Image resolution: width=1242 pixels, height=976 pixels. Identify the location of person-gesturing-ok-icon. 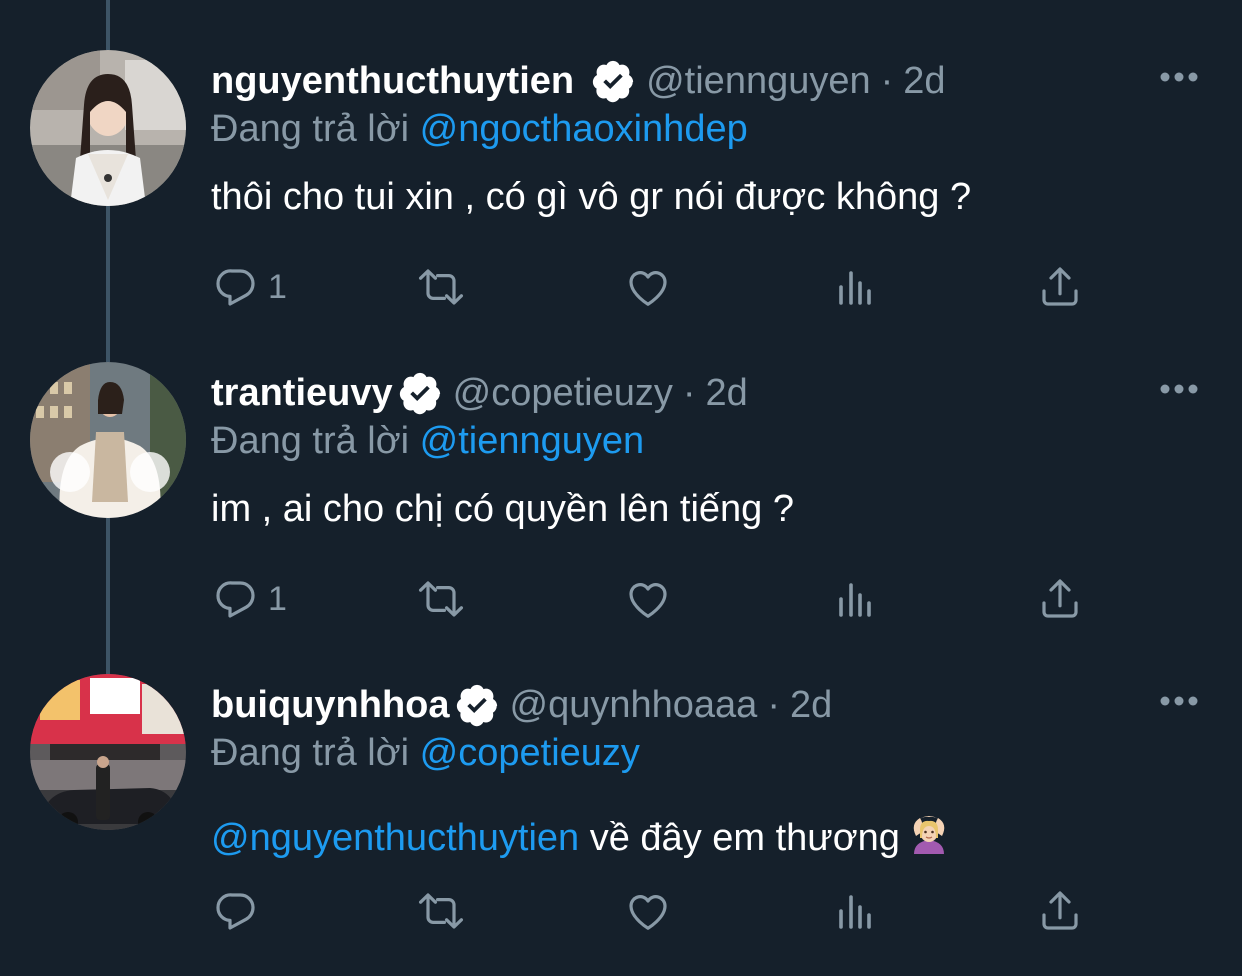
(929, 835).